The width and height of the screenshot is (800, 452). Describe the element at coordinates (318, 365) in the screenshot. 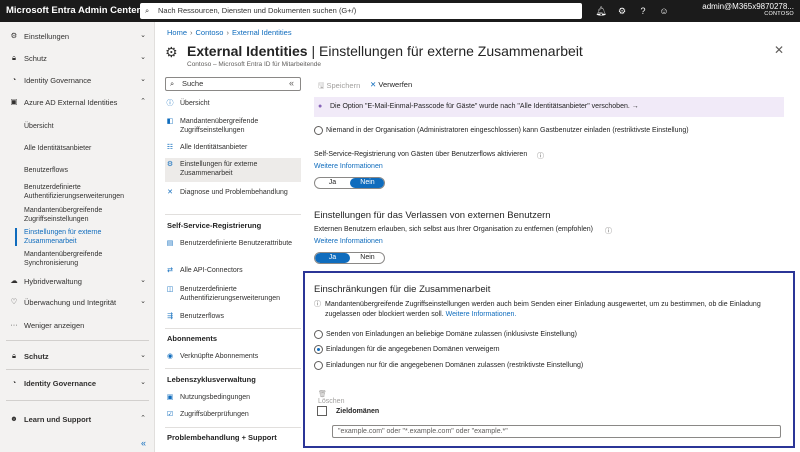

I see `radio-circle` at that location.